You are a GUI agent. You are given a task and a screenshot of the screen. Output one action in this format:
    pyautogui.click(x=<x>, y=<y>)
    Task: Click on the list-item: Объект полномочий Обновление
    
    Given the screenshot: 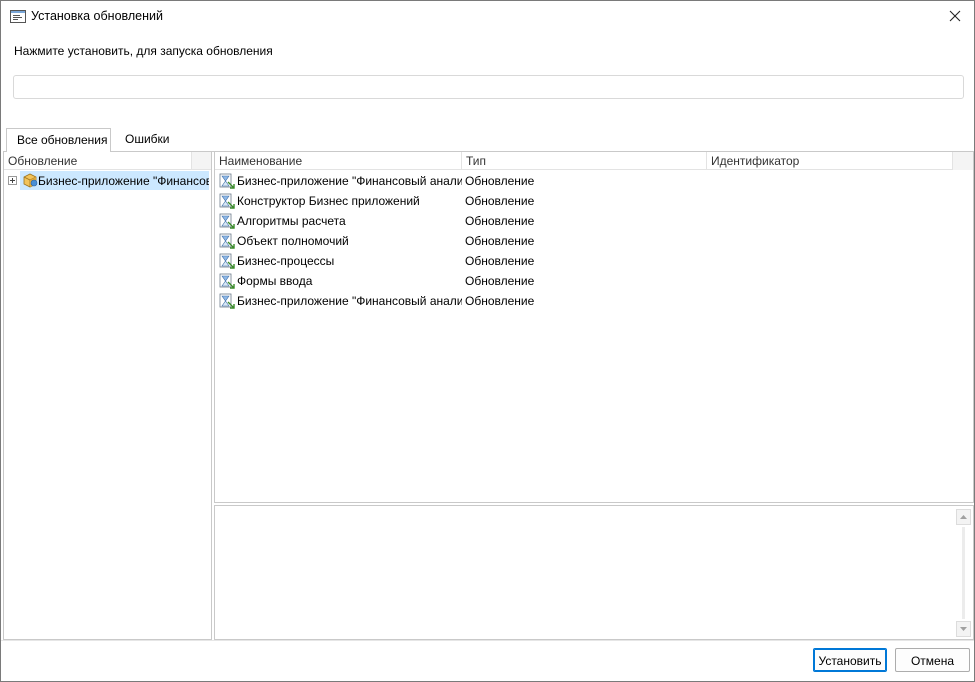 What is the action you would take?
    pyautogui.click(x=594, y=241)
    